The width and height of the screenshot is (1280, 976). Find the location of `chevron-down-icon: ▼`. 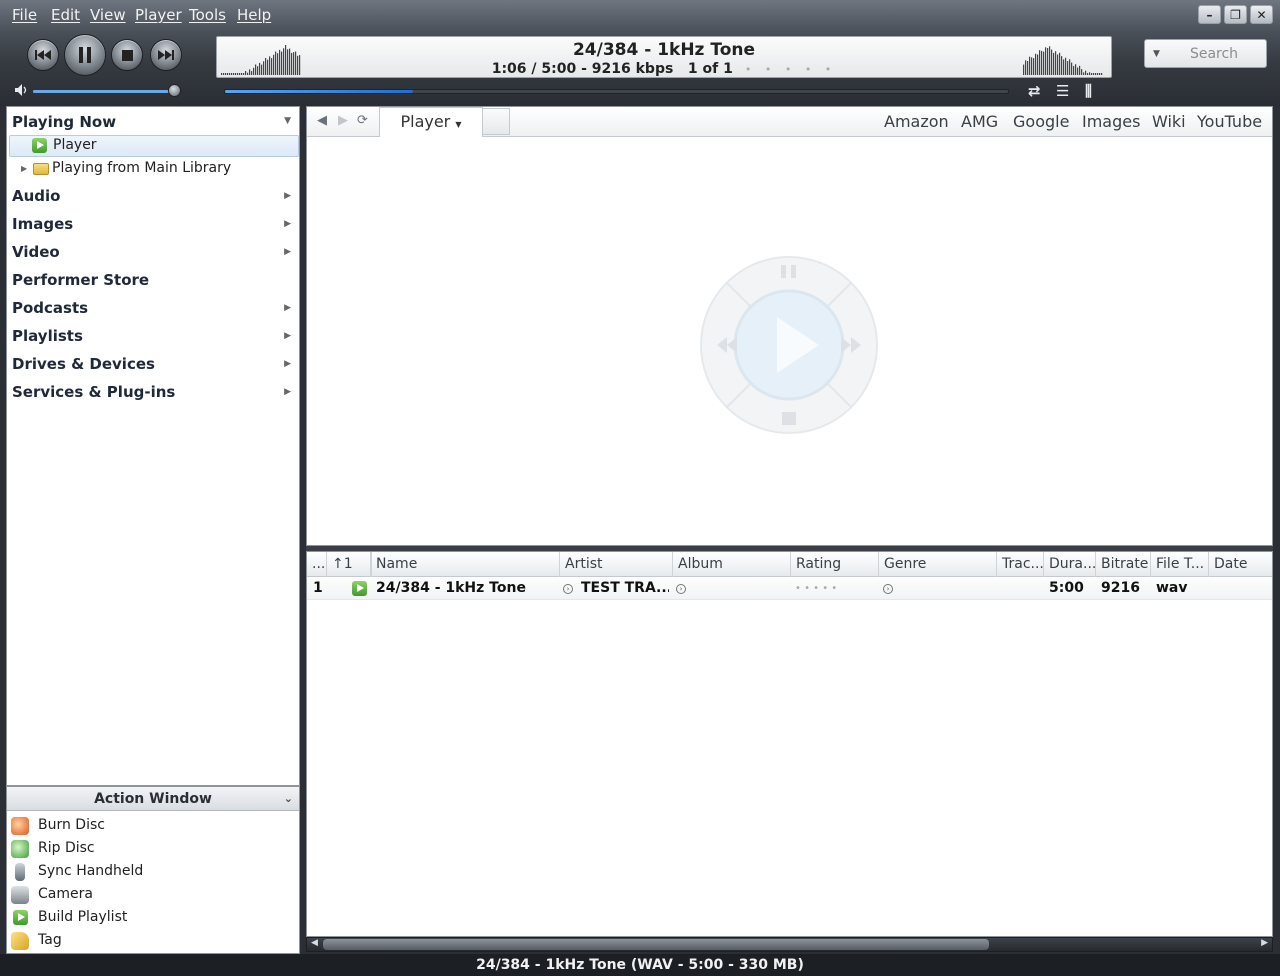

chevron-down-icon: ▼ is located at coordinates (287, 121).